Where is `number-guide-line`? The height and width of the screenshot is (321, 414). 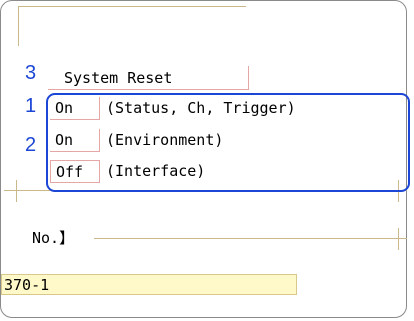 number-guide-line is located at coordinates (250, 238).